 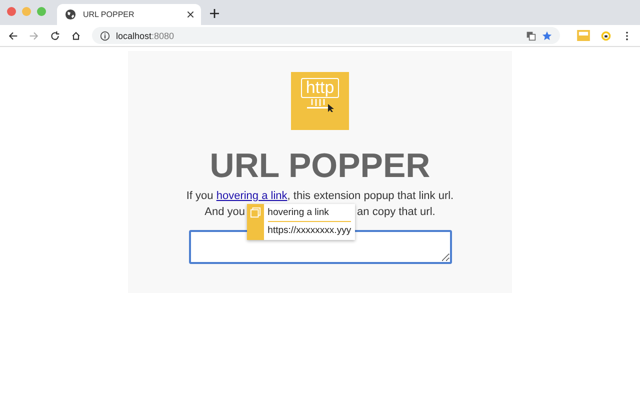 What do you see at coordinates (320, 196) in the screenshot?
I see `description-text: If you hovering a link, this extension popup that link url.` at bounding box center [320, 196].